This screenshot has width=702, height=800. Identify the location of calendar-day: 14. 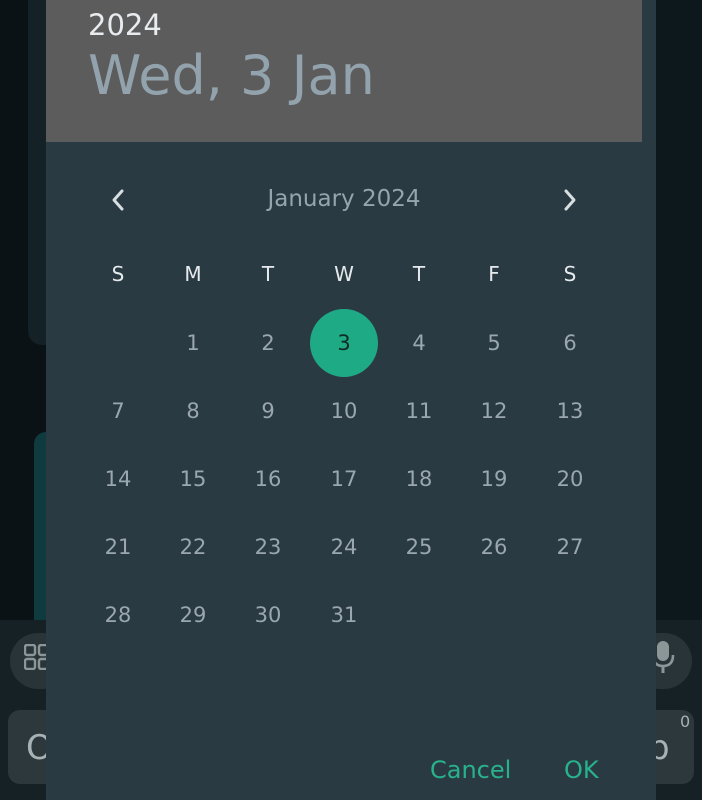
(118, 479).